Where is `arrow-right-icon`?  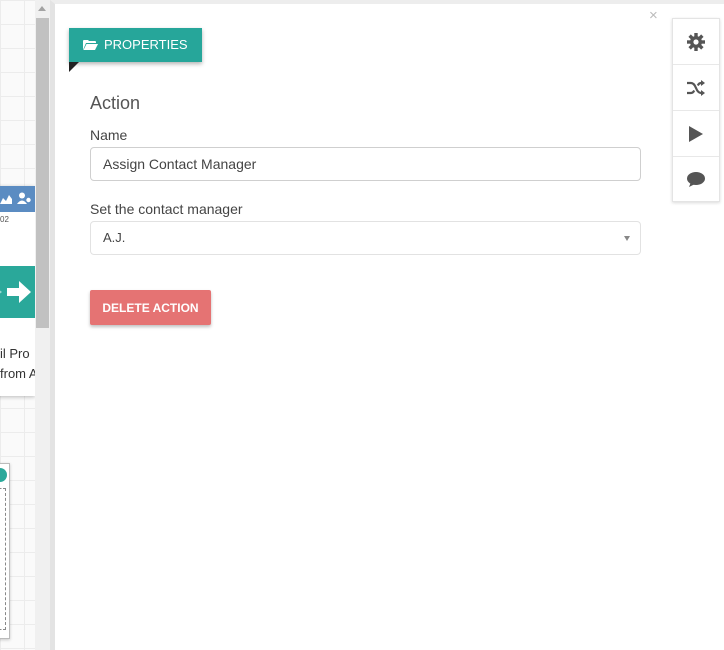 arrow-right-icon is located at coordinates (19, 292).